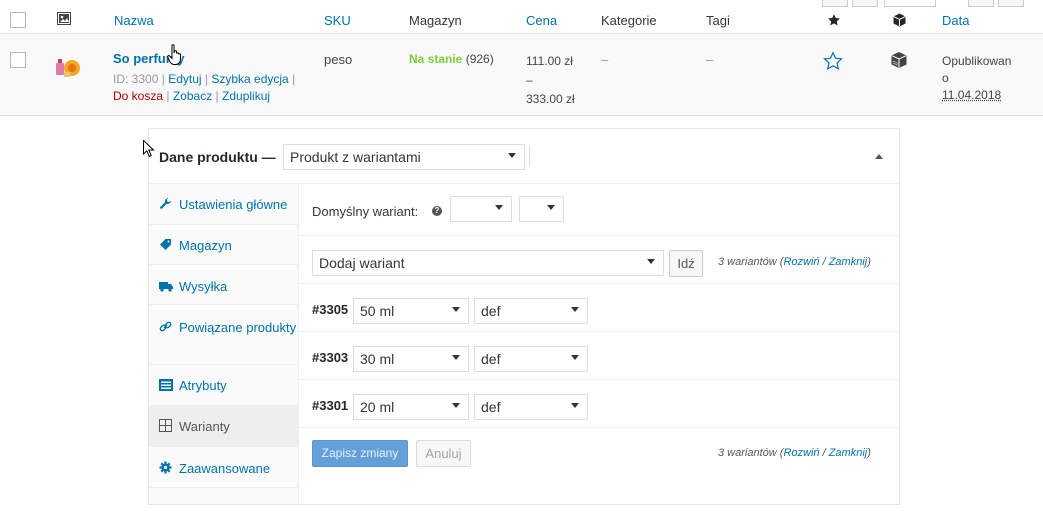 Image resolution: width=1043 pixels, height=515 pixels. What do you see at coordinates (192, 96) in the screenshot?
I see `view-link: Zobacz` at bounding box center [192, 96].